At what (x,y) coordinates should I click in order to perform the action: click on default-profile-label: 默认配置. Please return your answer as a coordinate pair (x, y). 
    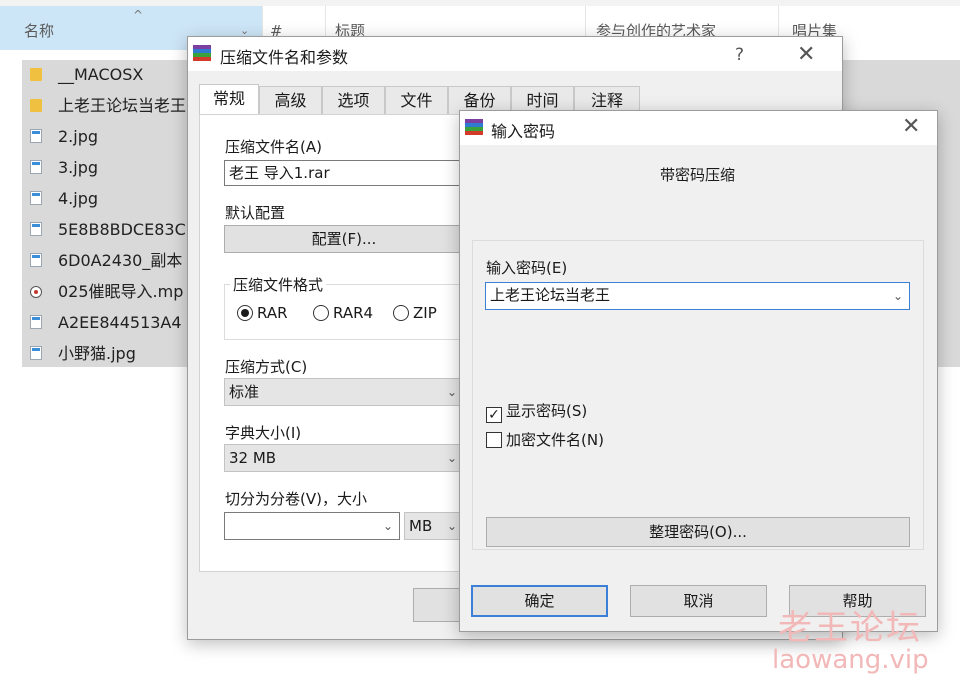
    Looking at the image, I should click on (255, 213).